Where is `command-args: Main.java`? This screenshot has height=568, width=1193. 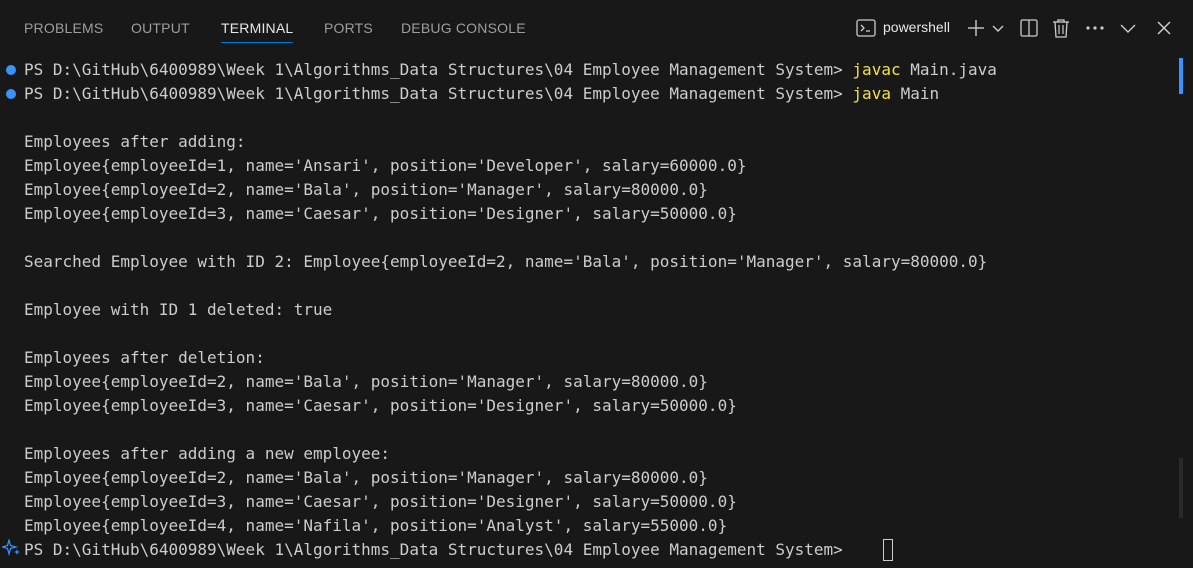 command-args: Main.java is located at coordinates (948, 69).